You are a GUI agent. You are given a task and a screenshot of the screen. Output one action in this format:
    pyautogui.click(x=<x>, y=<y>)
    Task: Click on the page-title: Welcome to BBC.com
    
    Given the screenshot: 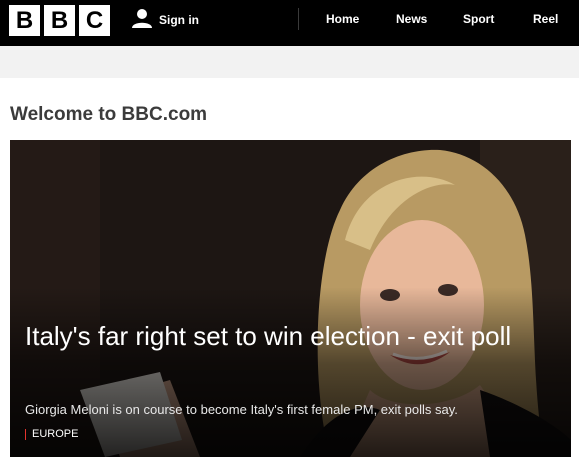 What is the action you would take?
    pyautogui.click(x=109, y=114)
    